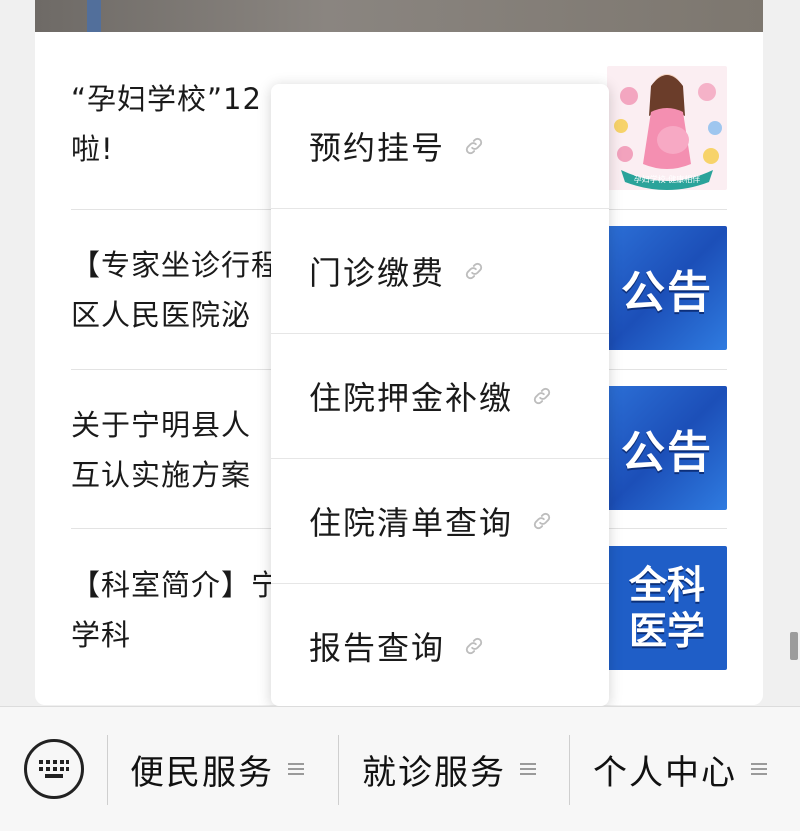 The image size is (800, 831). What do you see at coordinates (377, 273) in the screenshot?
I see `menu-item-label: 门诊缴费` at bounding box center [377, 273].